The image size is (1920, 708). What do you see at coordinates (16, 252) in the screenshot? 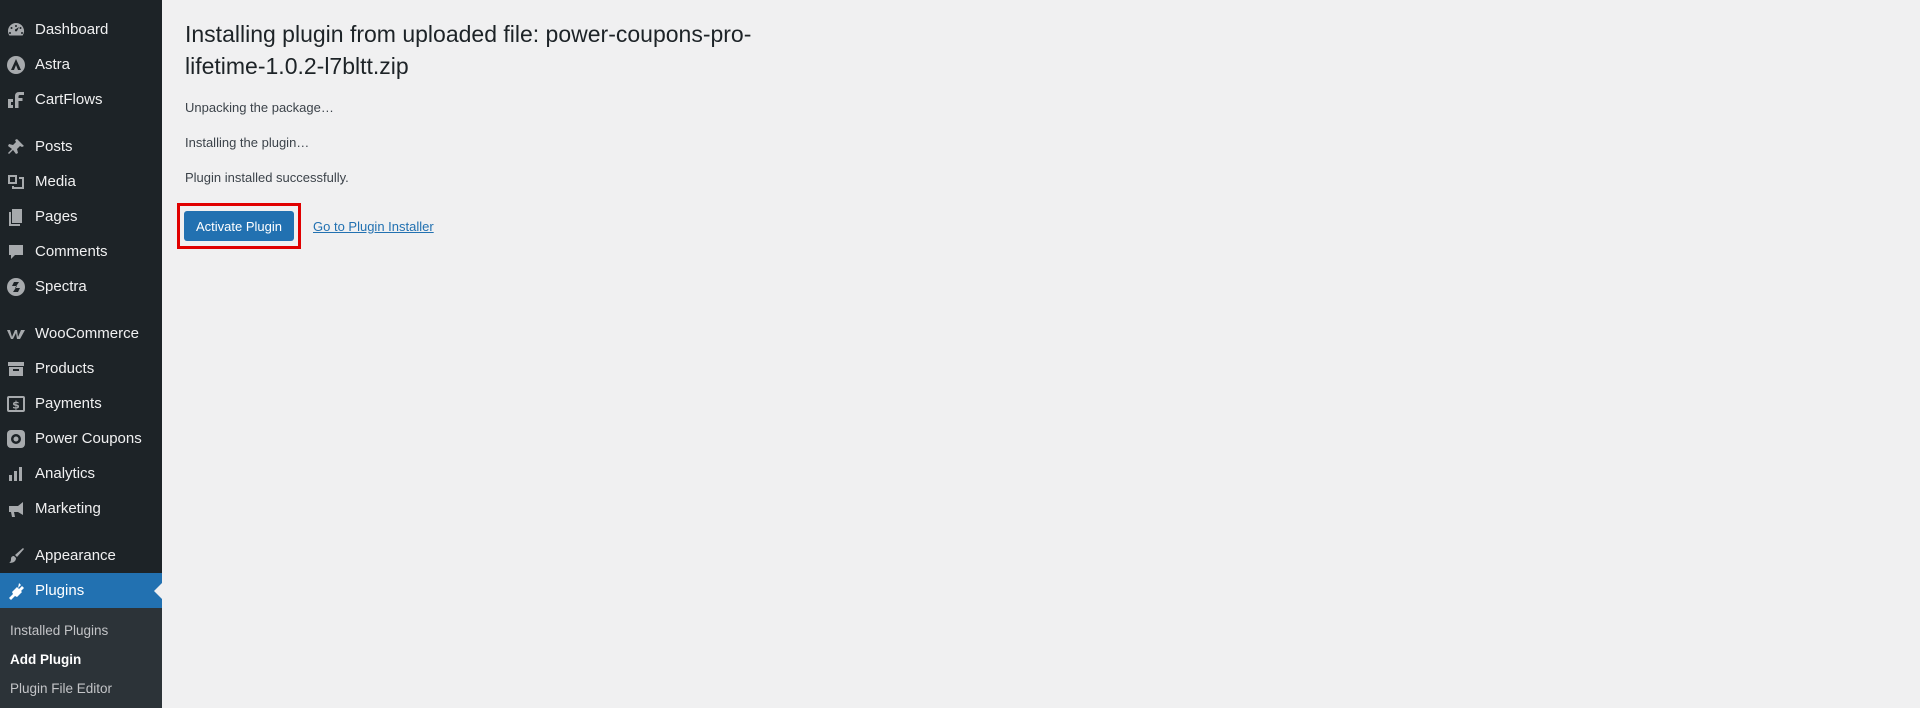
I see `comment-icon` at bounding box center [16, 252].